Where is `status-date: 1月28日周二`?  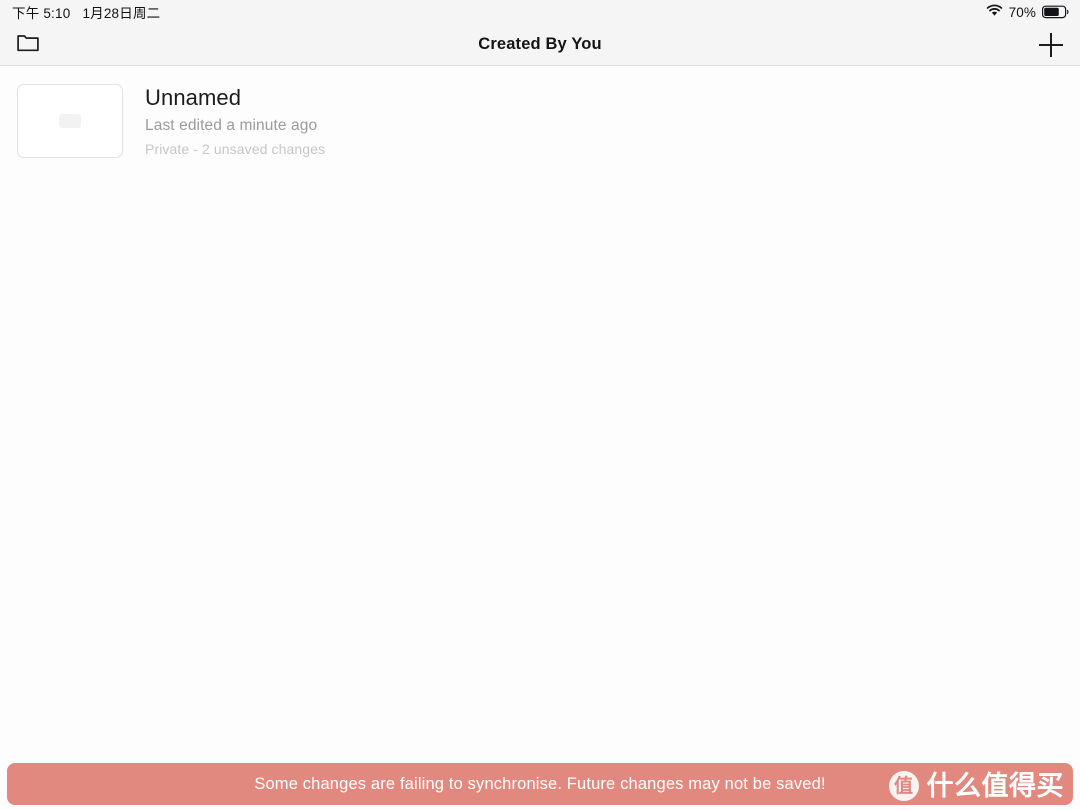
status-date: 1月28日周二 is located at coordinates (121, 13).